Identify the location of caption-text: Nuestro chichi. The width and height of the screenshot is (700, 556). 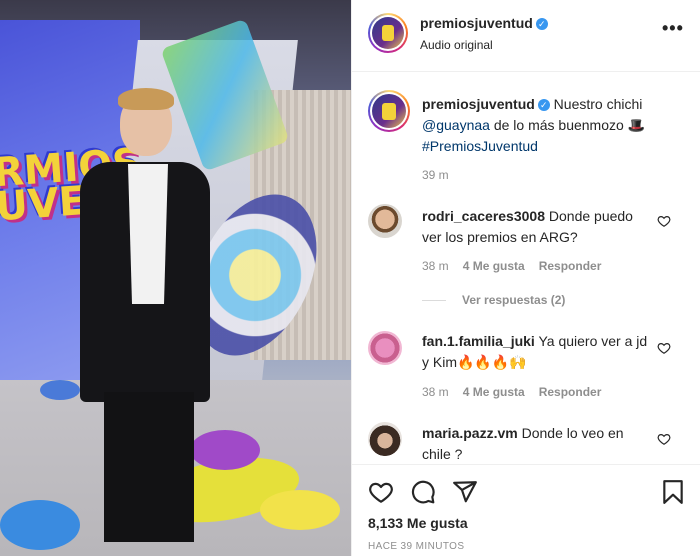
(596, 104).